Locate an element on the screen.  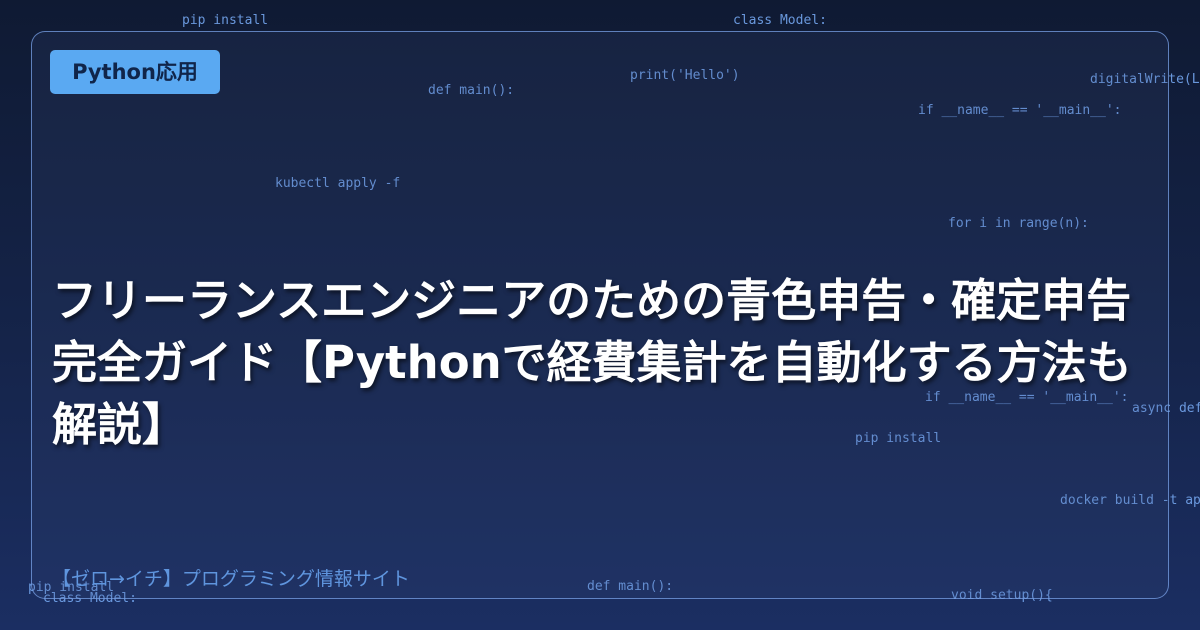
category-badge: Python応用 is located at coordinates (135, 72).